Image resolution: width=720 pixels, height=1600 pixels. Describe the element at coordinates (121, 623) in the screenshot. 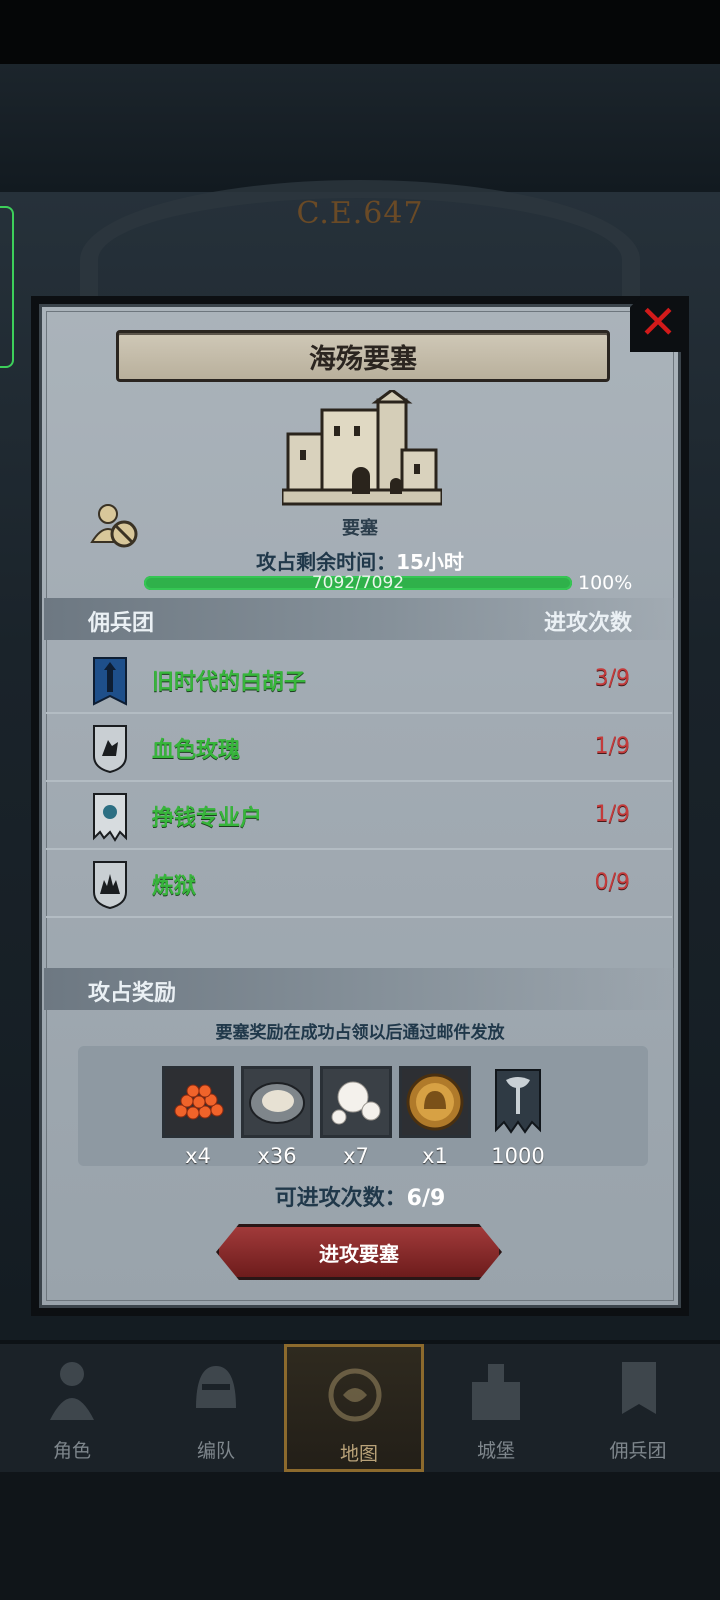

I see `mercenary-header-label: 佣兵团` at that location.